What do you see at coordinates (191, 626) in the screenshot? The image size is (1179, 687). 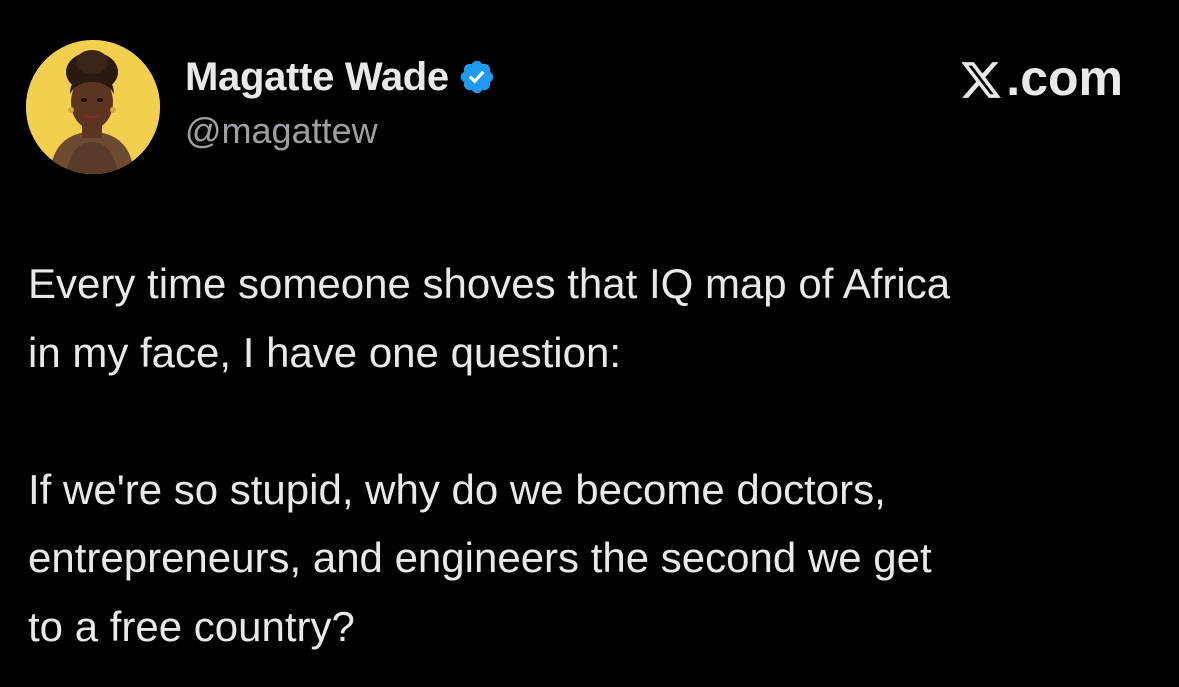 I see `tweet-line: to a free country?` at bounding box center [191, 626].